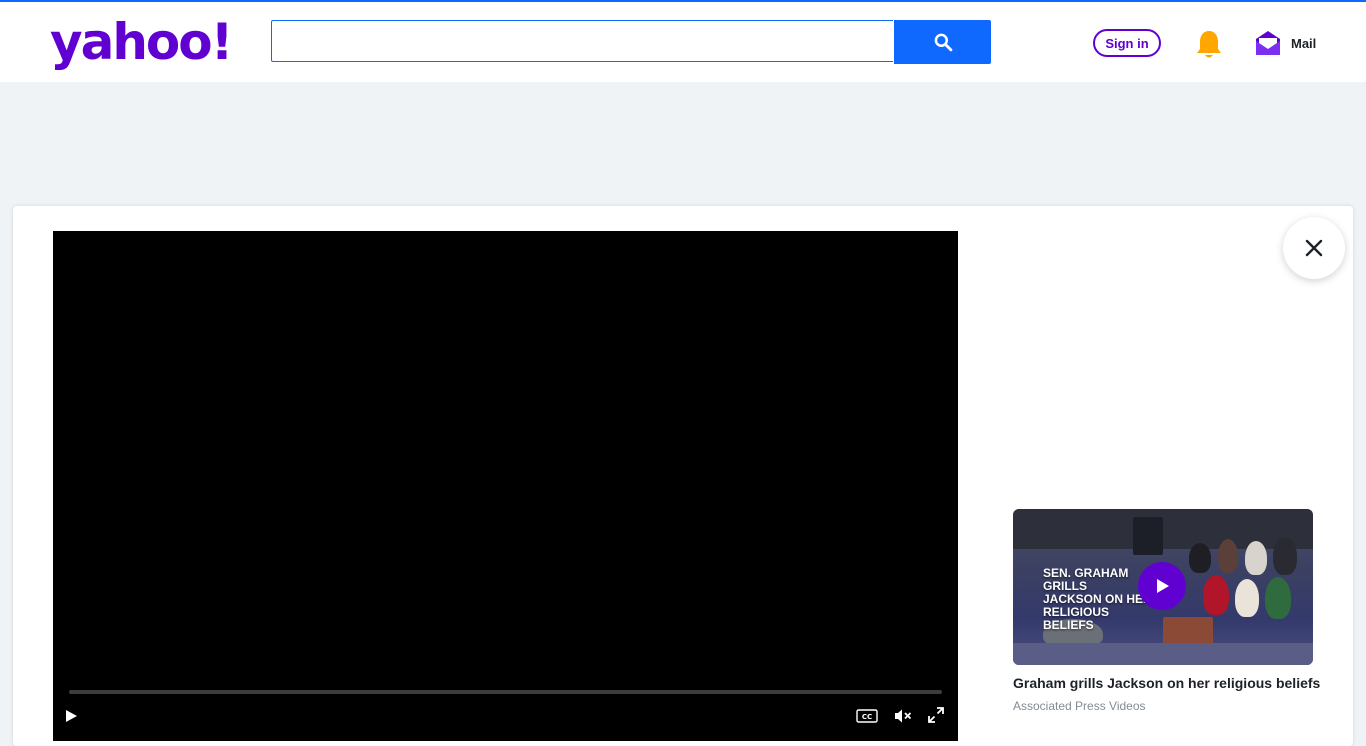 This screenshot has width=1366, height=746. What do you see at coordinates (1304, 43) in the screenshot?
I see `mail-label: Mail` at bounding box center [1304, 43].